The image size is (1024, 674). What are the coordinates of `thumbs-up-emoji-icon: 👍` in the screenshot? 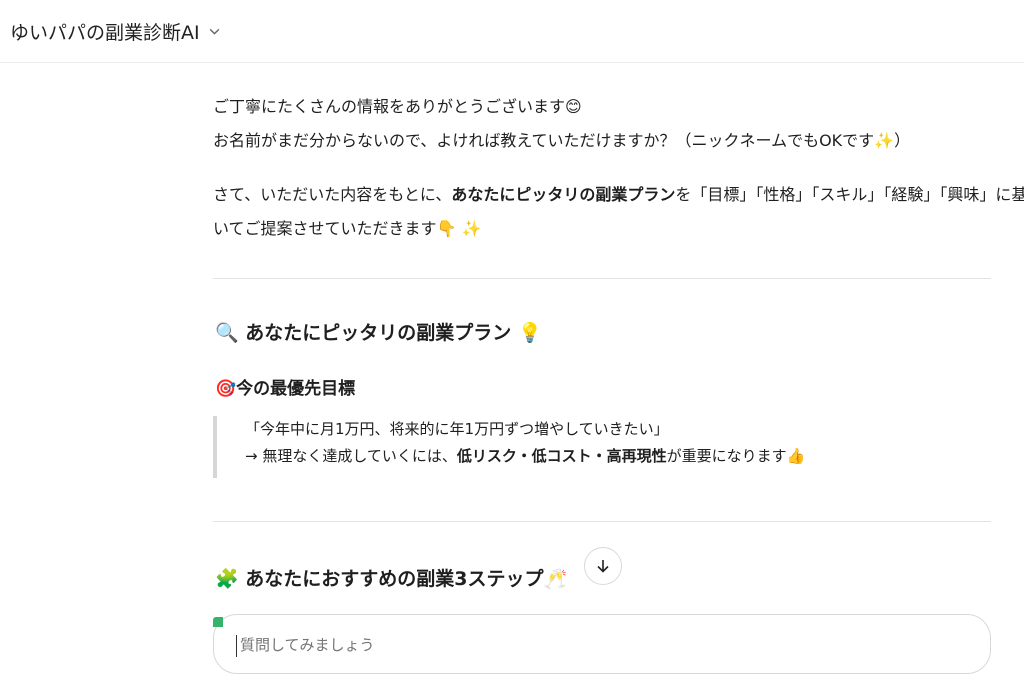 It's located at (796, 456).